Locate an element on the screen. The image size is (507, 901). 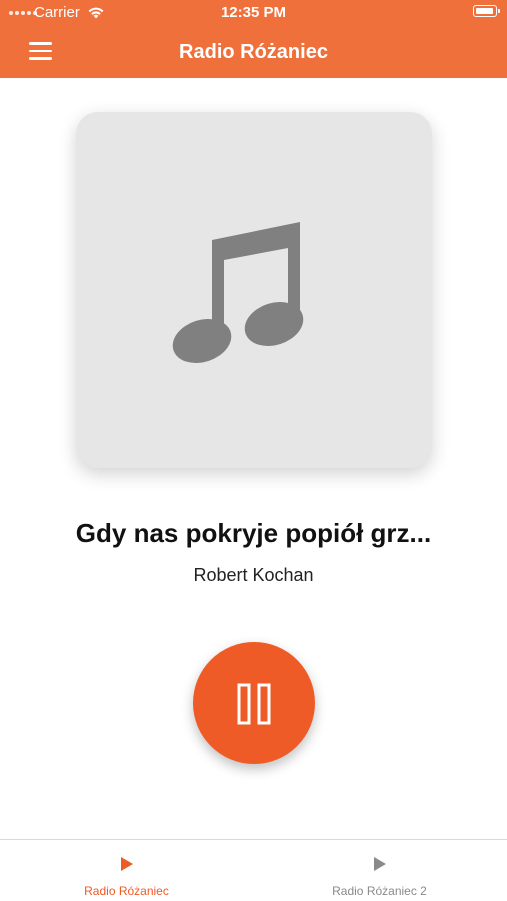
song-artist: Robert Kochan is located at coordinates (253, 575).